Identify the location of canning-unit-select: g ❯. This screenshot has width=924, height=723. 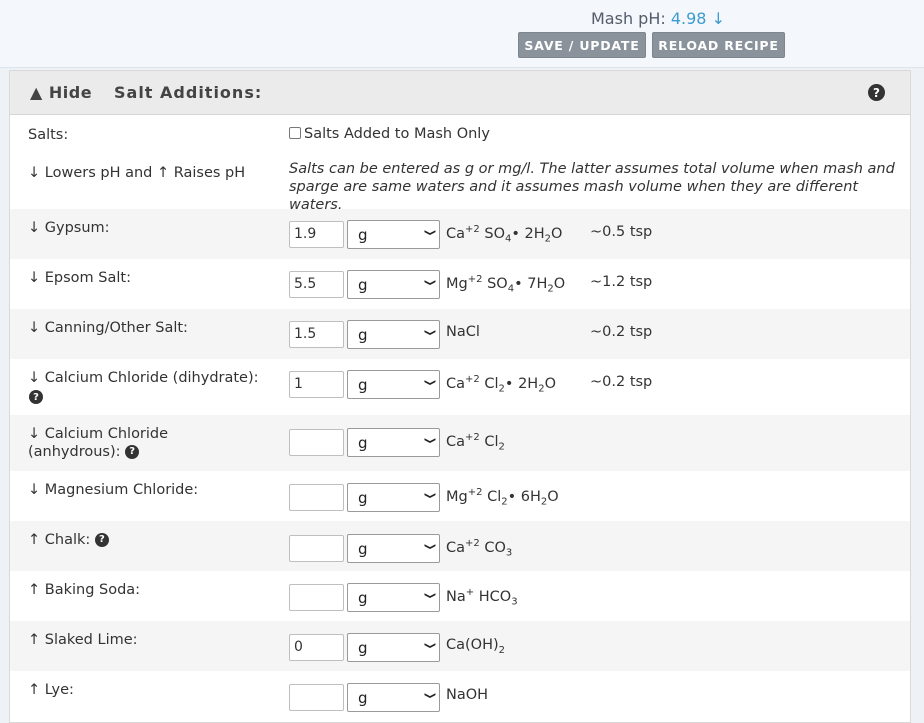
(393, 334).